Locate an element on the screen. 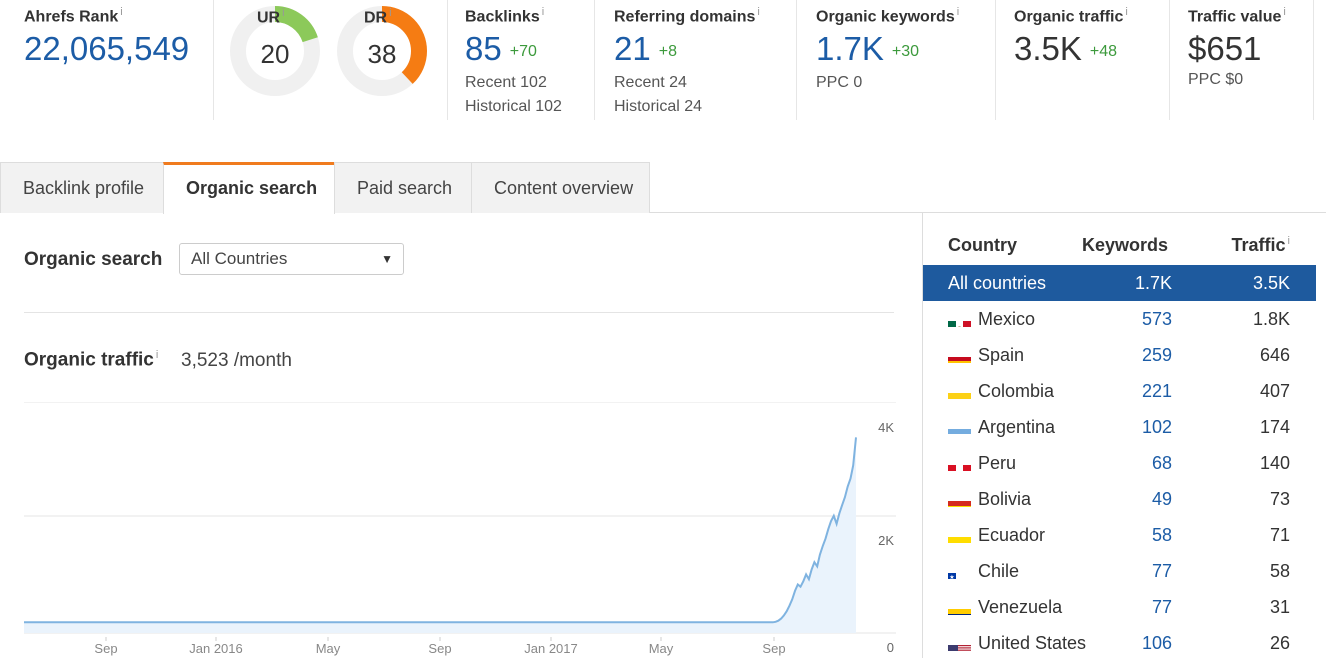 The width and height of the screenshot is (1326, 658). table-row: Argentina 102 174 is located at coordinates (1119, 427).